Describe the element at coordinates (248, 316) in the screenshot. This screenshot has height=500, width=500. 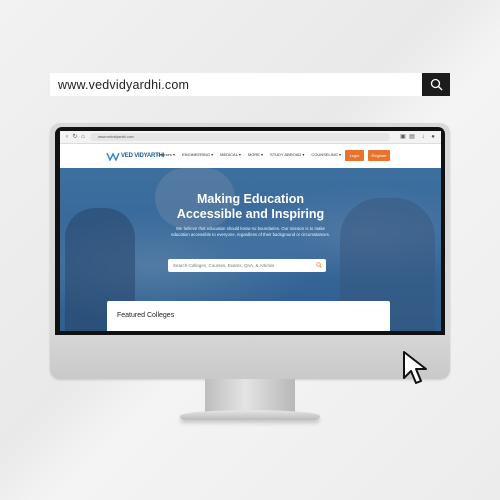
I see `featured-colleges-card: Featured Colleges` at that location.